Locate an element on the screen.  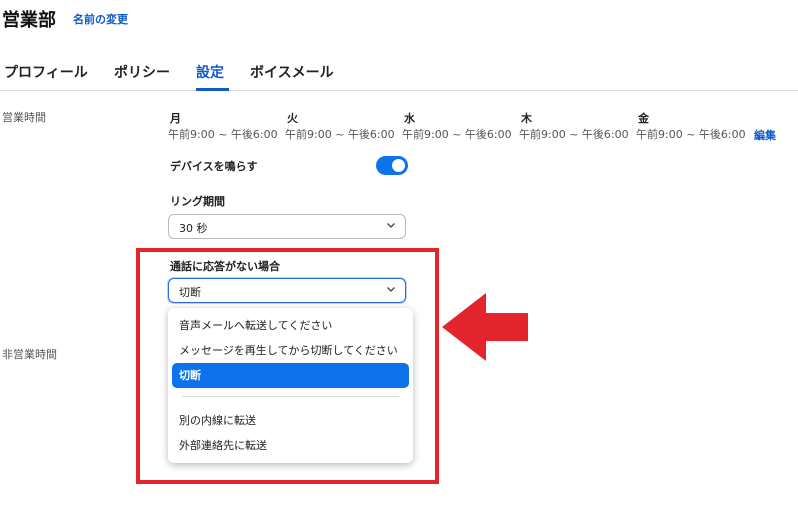
day-fri-hours: 午前9:00 ~ 午後6:00 is located at coordinates (691, 134).